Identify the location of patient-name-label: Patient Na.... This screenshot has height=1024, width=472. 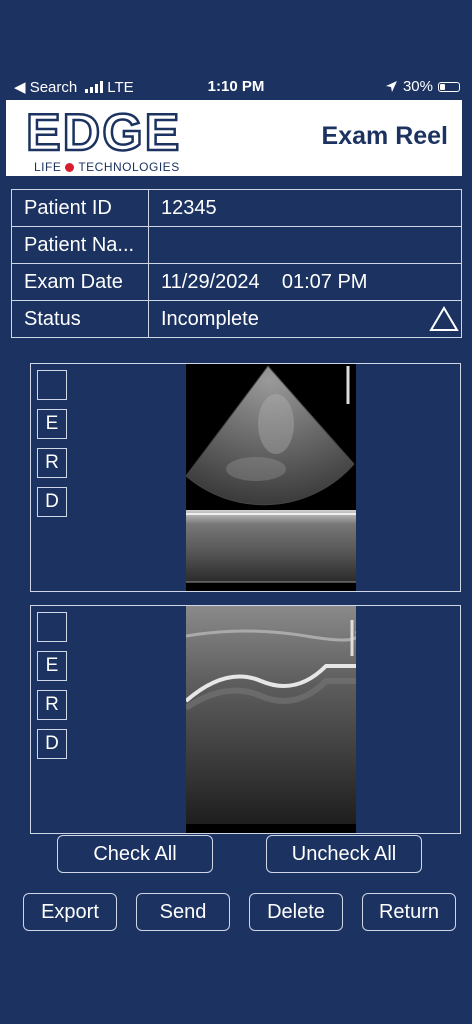
(80, 245).